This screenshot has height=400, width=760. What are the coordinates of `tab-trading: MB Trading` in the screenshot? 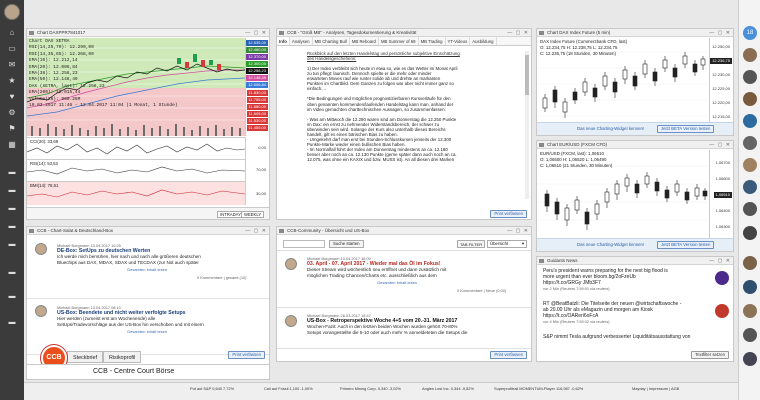 It's located at (432, 41).